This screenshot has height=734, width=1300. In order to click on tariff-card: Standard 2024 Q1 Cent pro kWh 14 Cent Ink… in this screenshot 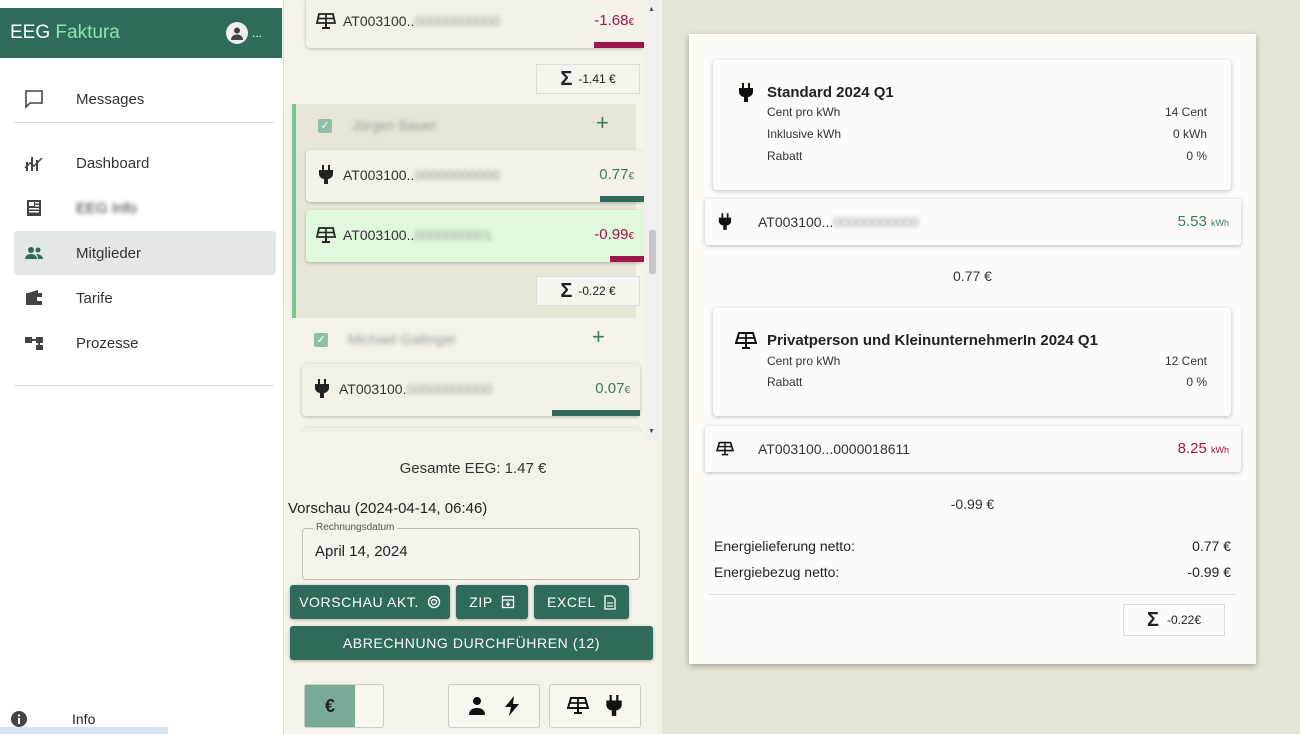, I will do `click(972, 125)`.